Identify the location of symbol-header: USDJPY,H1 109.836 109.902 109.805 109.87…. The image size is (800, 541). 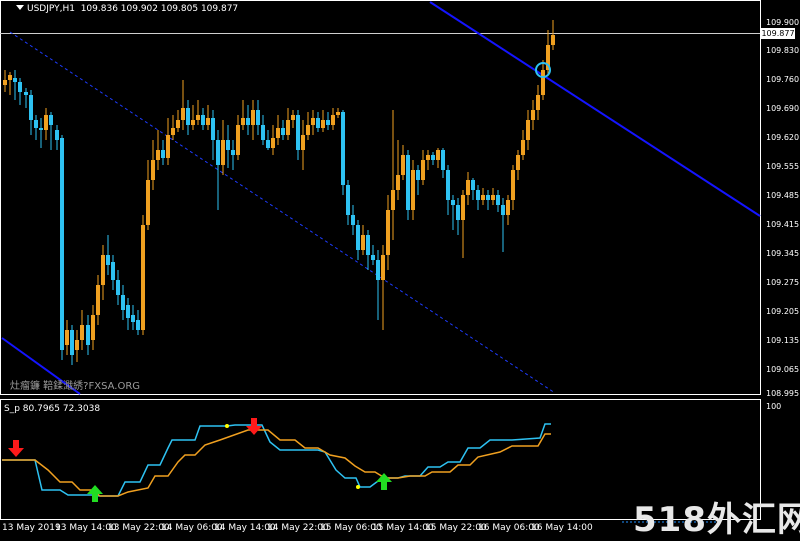
(127, 9).